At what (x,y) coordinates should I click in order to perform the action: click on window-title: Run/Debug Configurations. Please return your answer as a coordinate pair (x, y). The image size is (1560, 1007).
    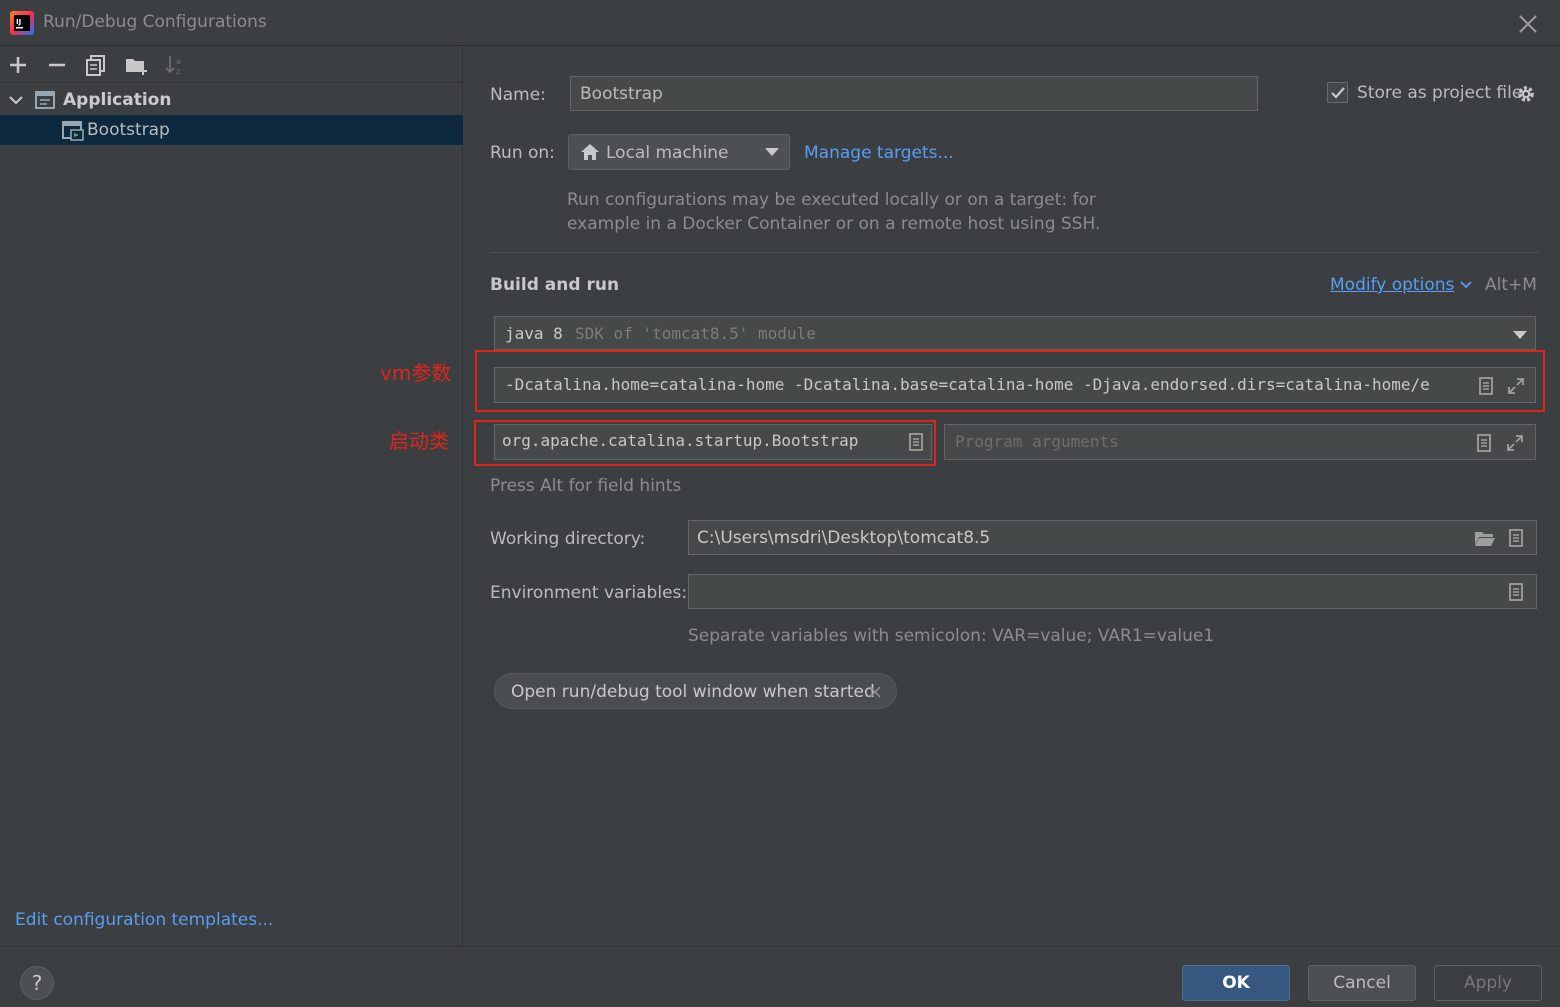
    Looking at the image, I should click on (155, 22).